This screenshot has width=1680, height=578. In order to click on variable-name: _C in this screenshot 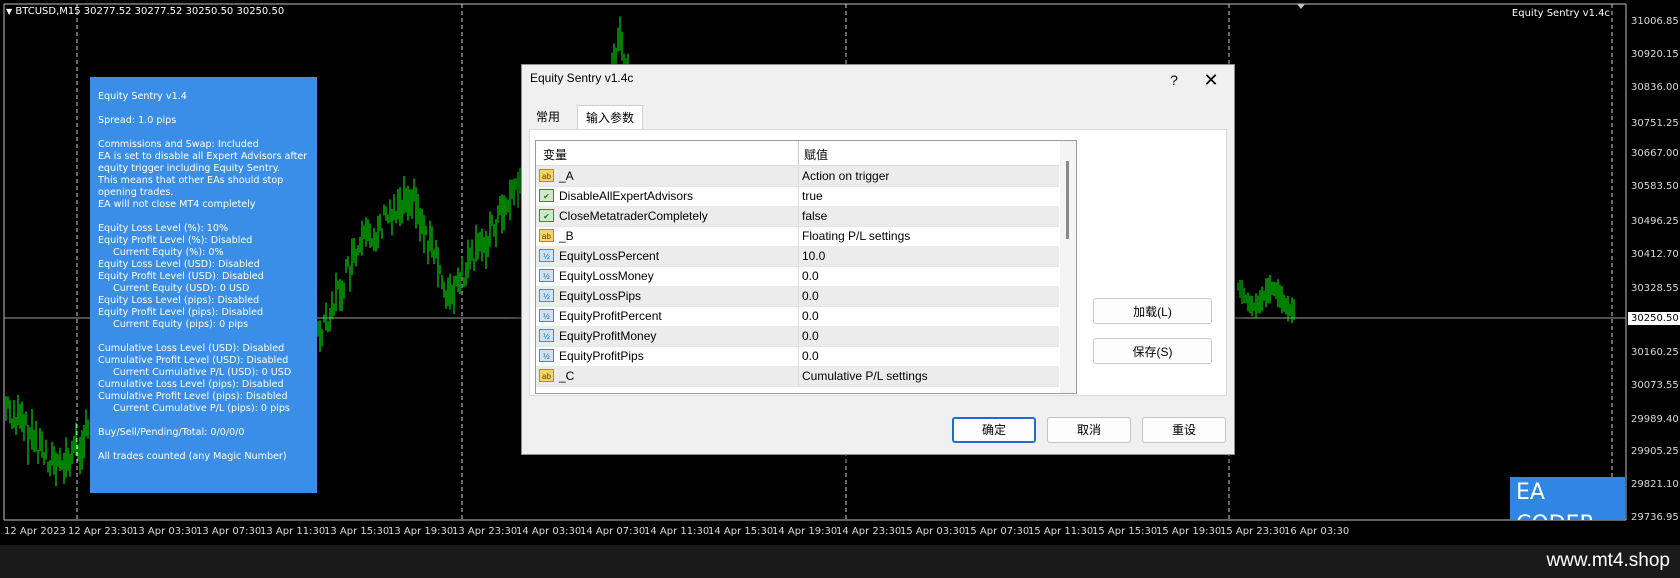, I will do `click(567, 376)`.